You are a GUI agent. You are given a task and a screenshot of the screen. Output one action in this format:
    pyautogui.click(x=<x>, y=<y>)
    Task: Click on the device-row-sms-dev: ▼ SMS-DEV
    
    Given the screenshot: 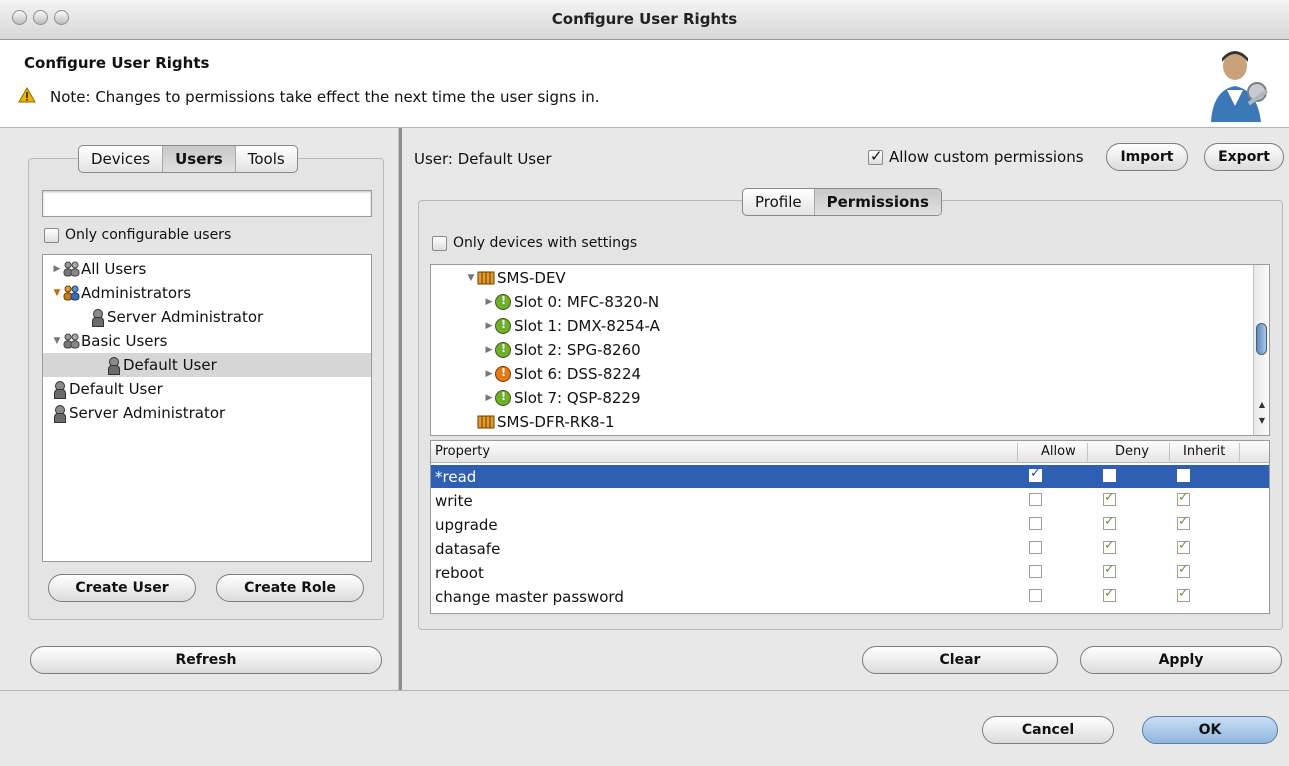 What is the action you would take?
    pyautogui.click(x=515, y=278)
    